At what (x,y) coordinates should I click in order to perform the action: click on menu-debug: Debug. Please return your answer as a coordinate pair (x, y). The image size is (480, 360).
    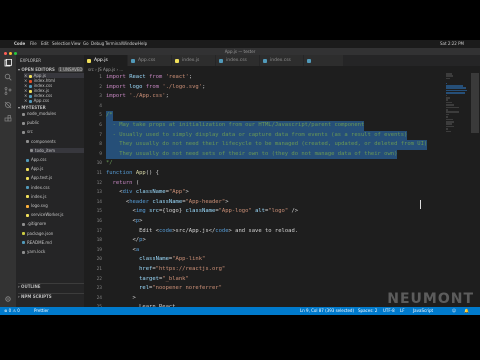
    Looking at the image, I should click on (97, 44).